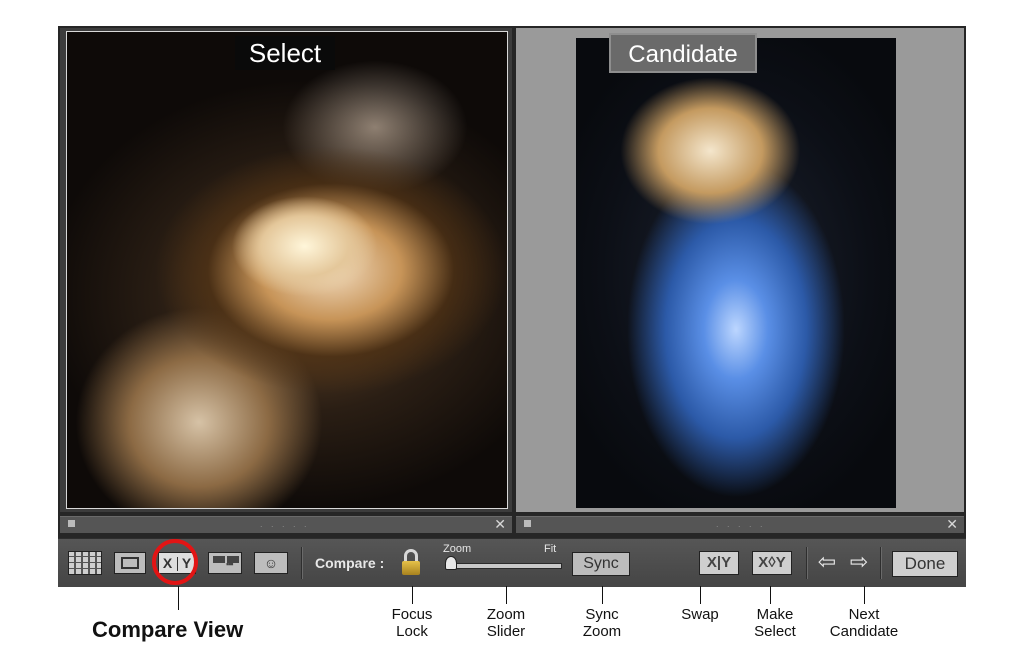  I want to click on candidate-label: Candidate, so click(683, 53).